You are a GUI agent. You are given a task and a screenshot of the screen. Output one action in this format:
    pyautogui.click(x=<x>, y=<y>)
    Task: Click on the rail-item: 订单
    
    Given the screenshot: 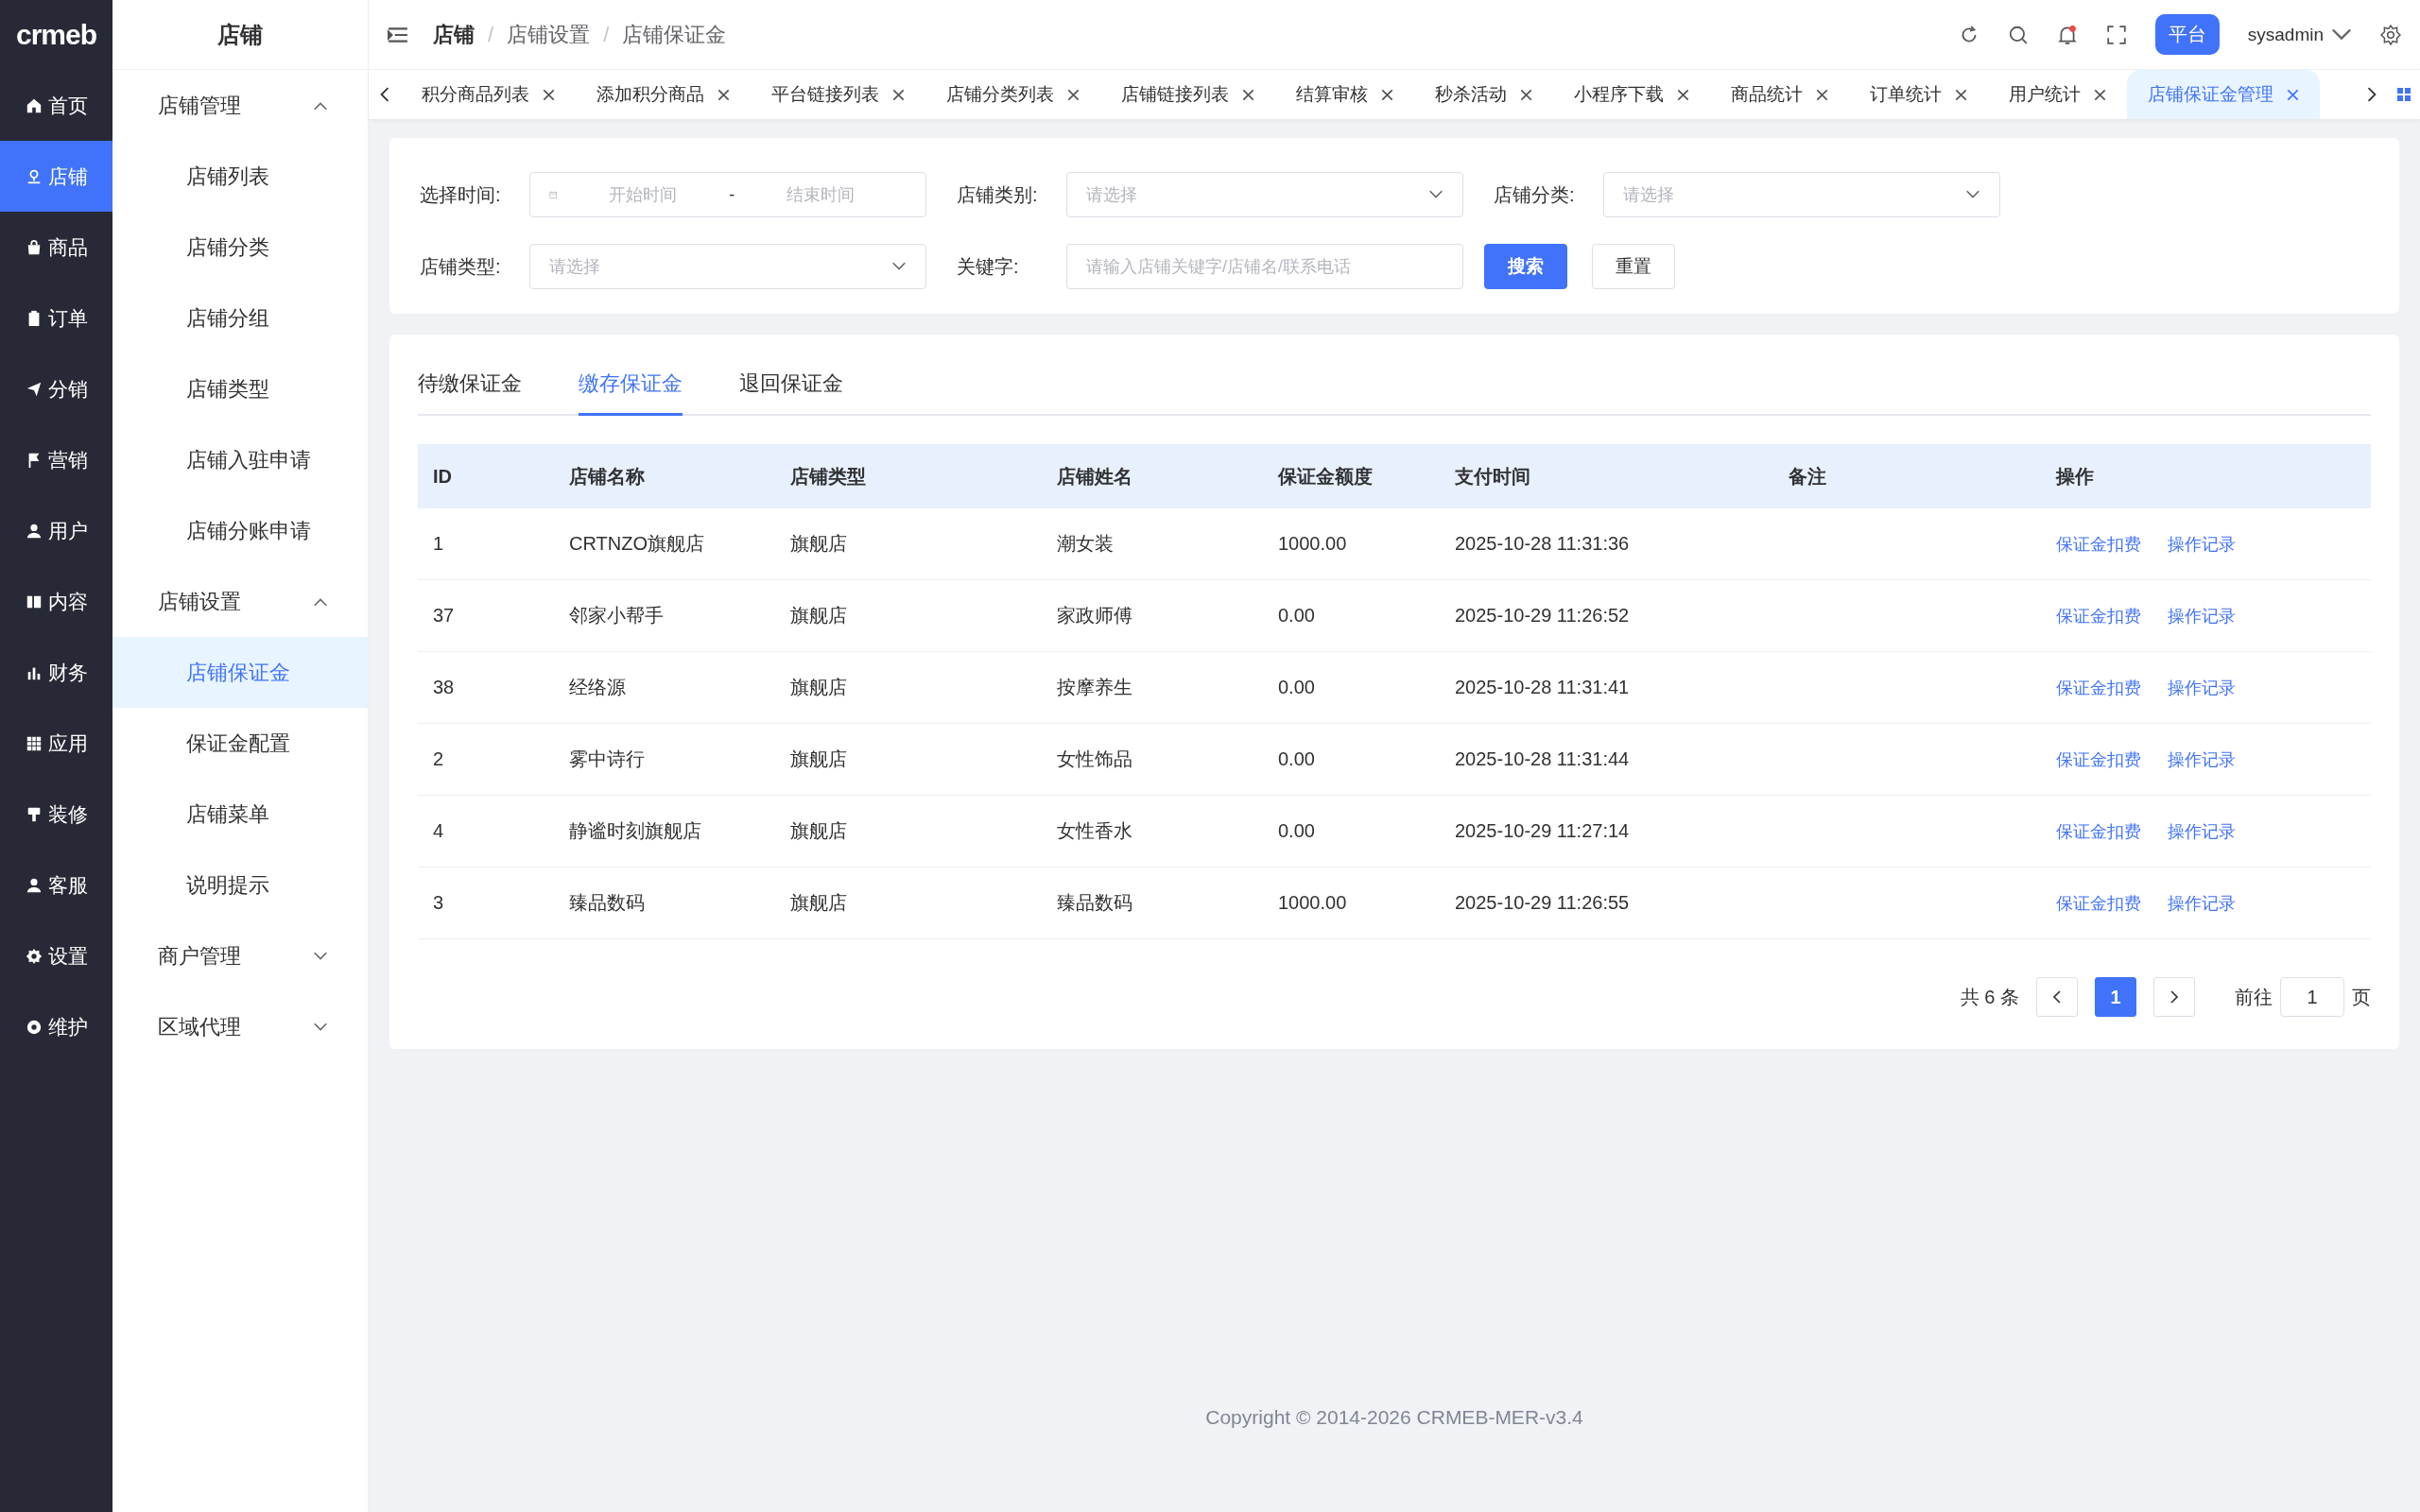 What is the action you would take?
    pyautogui.click(x=56, y=318)
    